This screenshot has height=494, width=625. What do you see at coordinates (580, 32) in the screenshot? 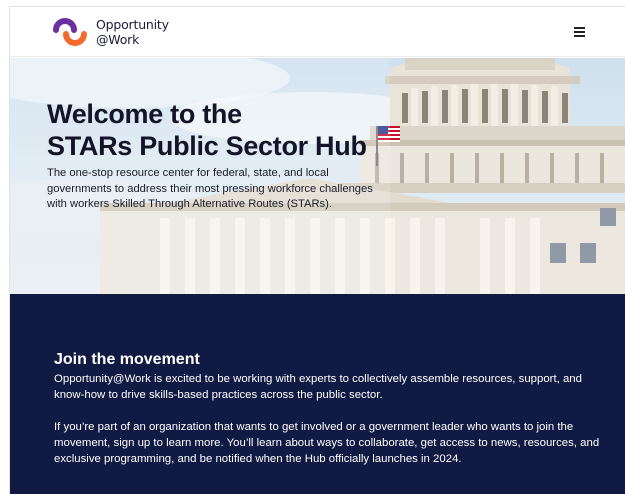
I see `hamburger-menu-icon` at bounding box center [580, 32].